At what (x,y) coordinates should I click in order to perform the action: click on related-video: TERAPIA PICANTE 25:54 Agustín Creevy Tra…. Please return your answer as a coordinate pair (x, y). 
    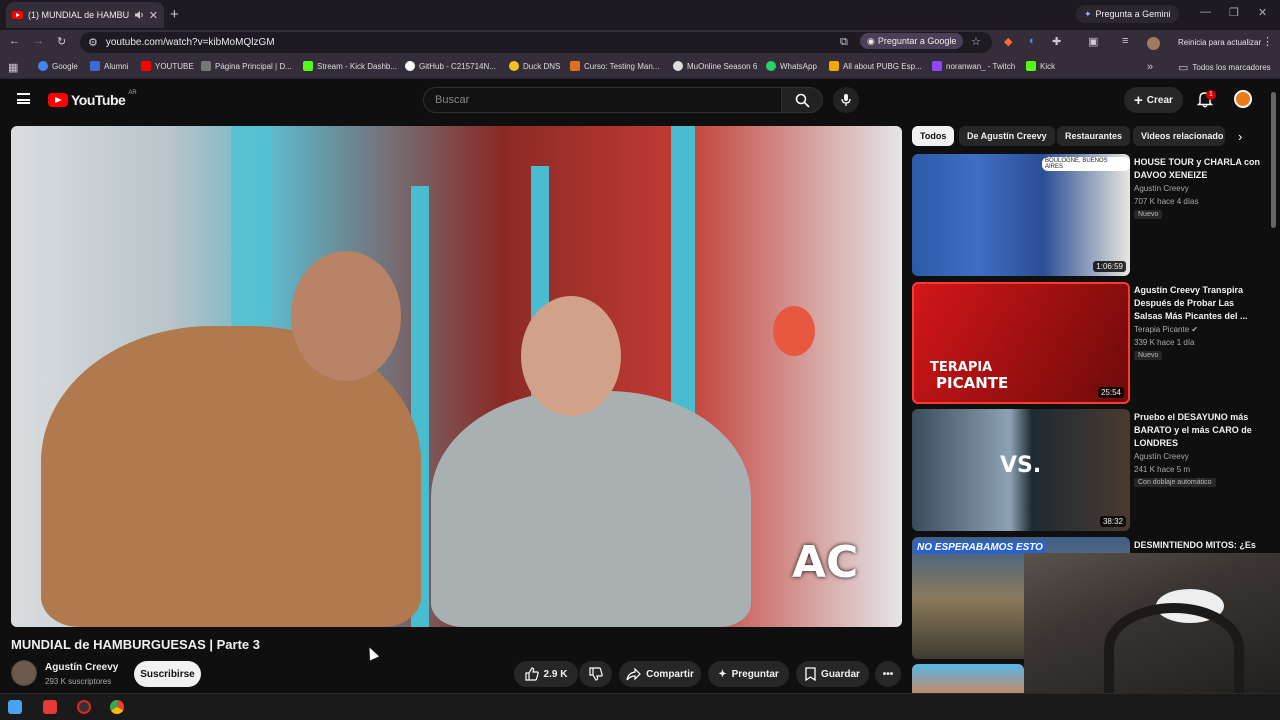
    Looking at the image, I should click on (1087, 343).